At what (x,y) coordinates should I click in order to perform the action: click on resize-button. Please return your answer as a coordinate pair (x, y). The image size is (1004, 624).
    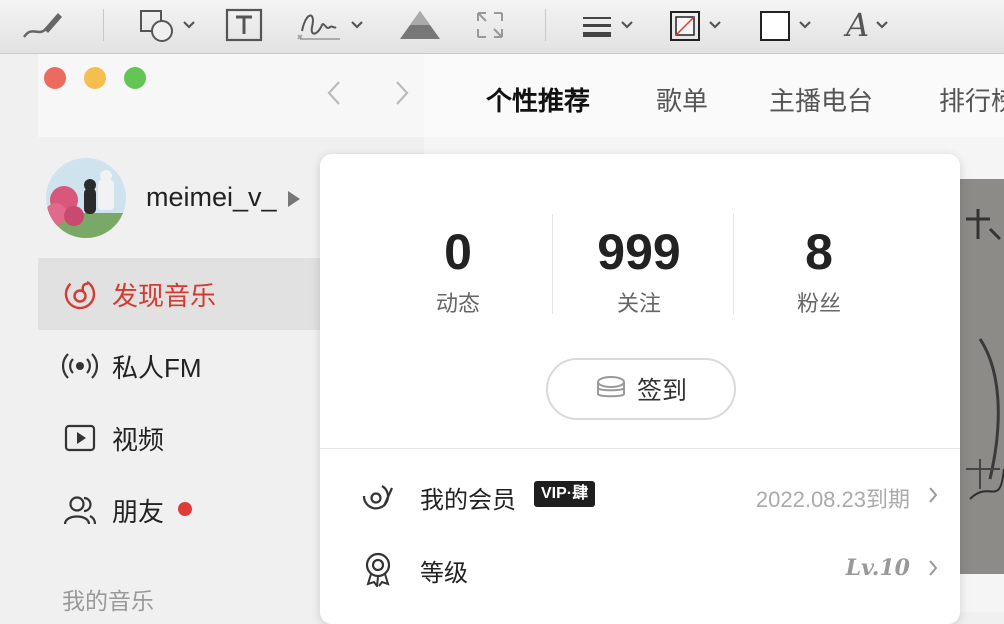
    Looking at the image, I should click on (490, 25).